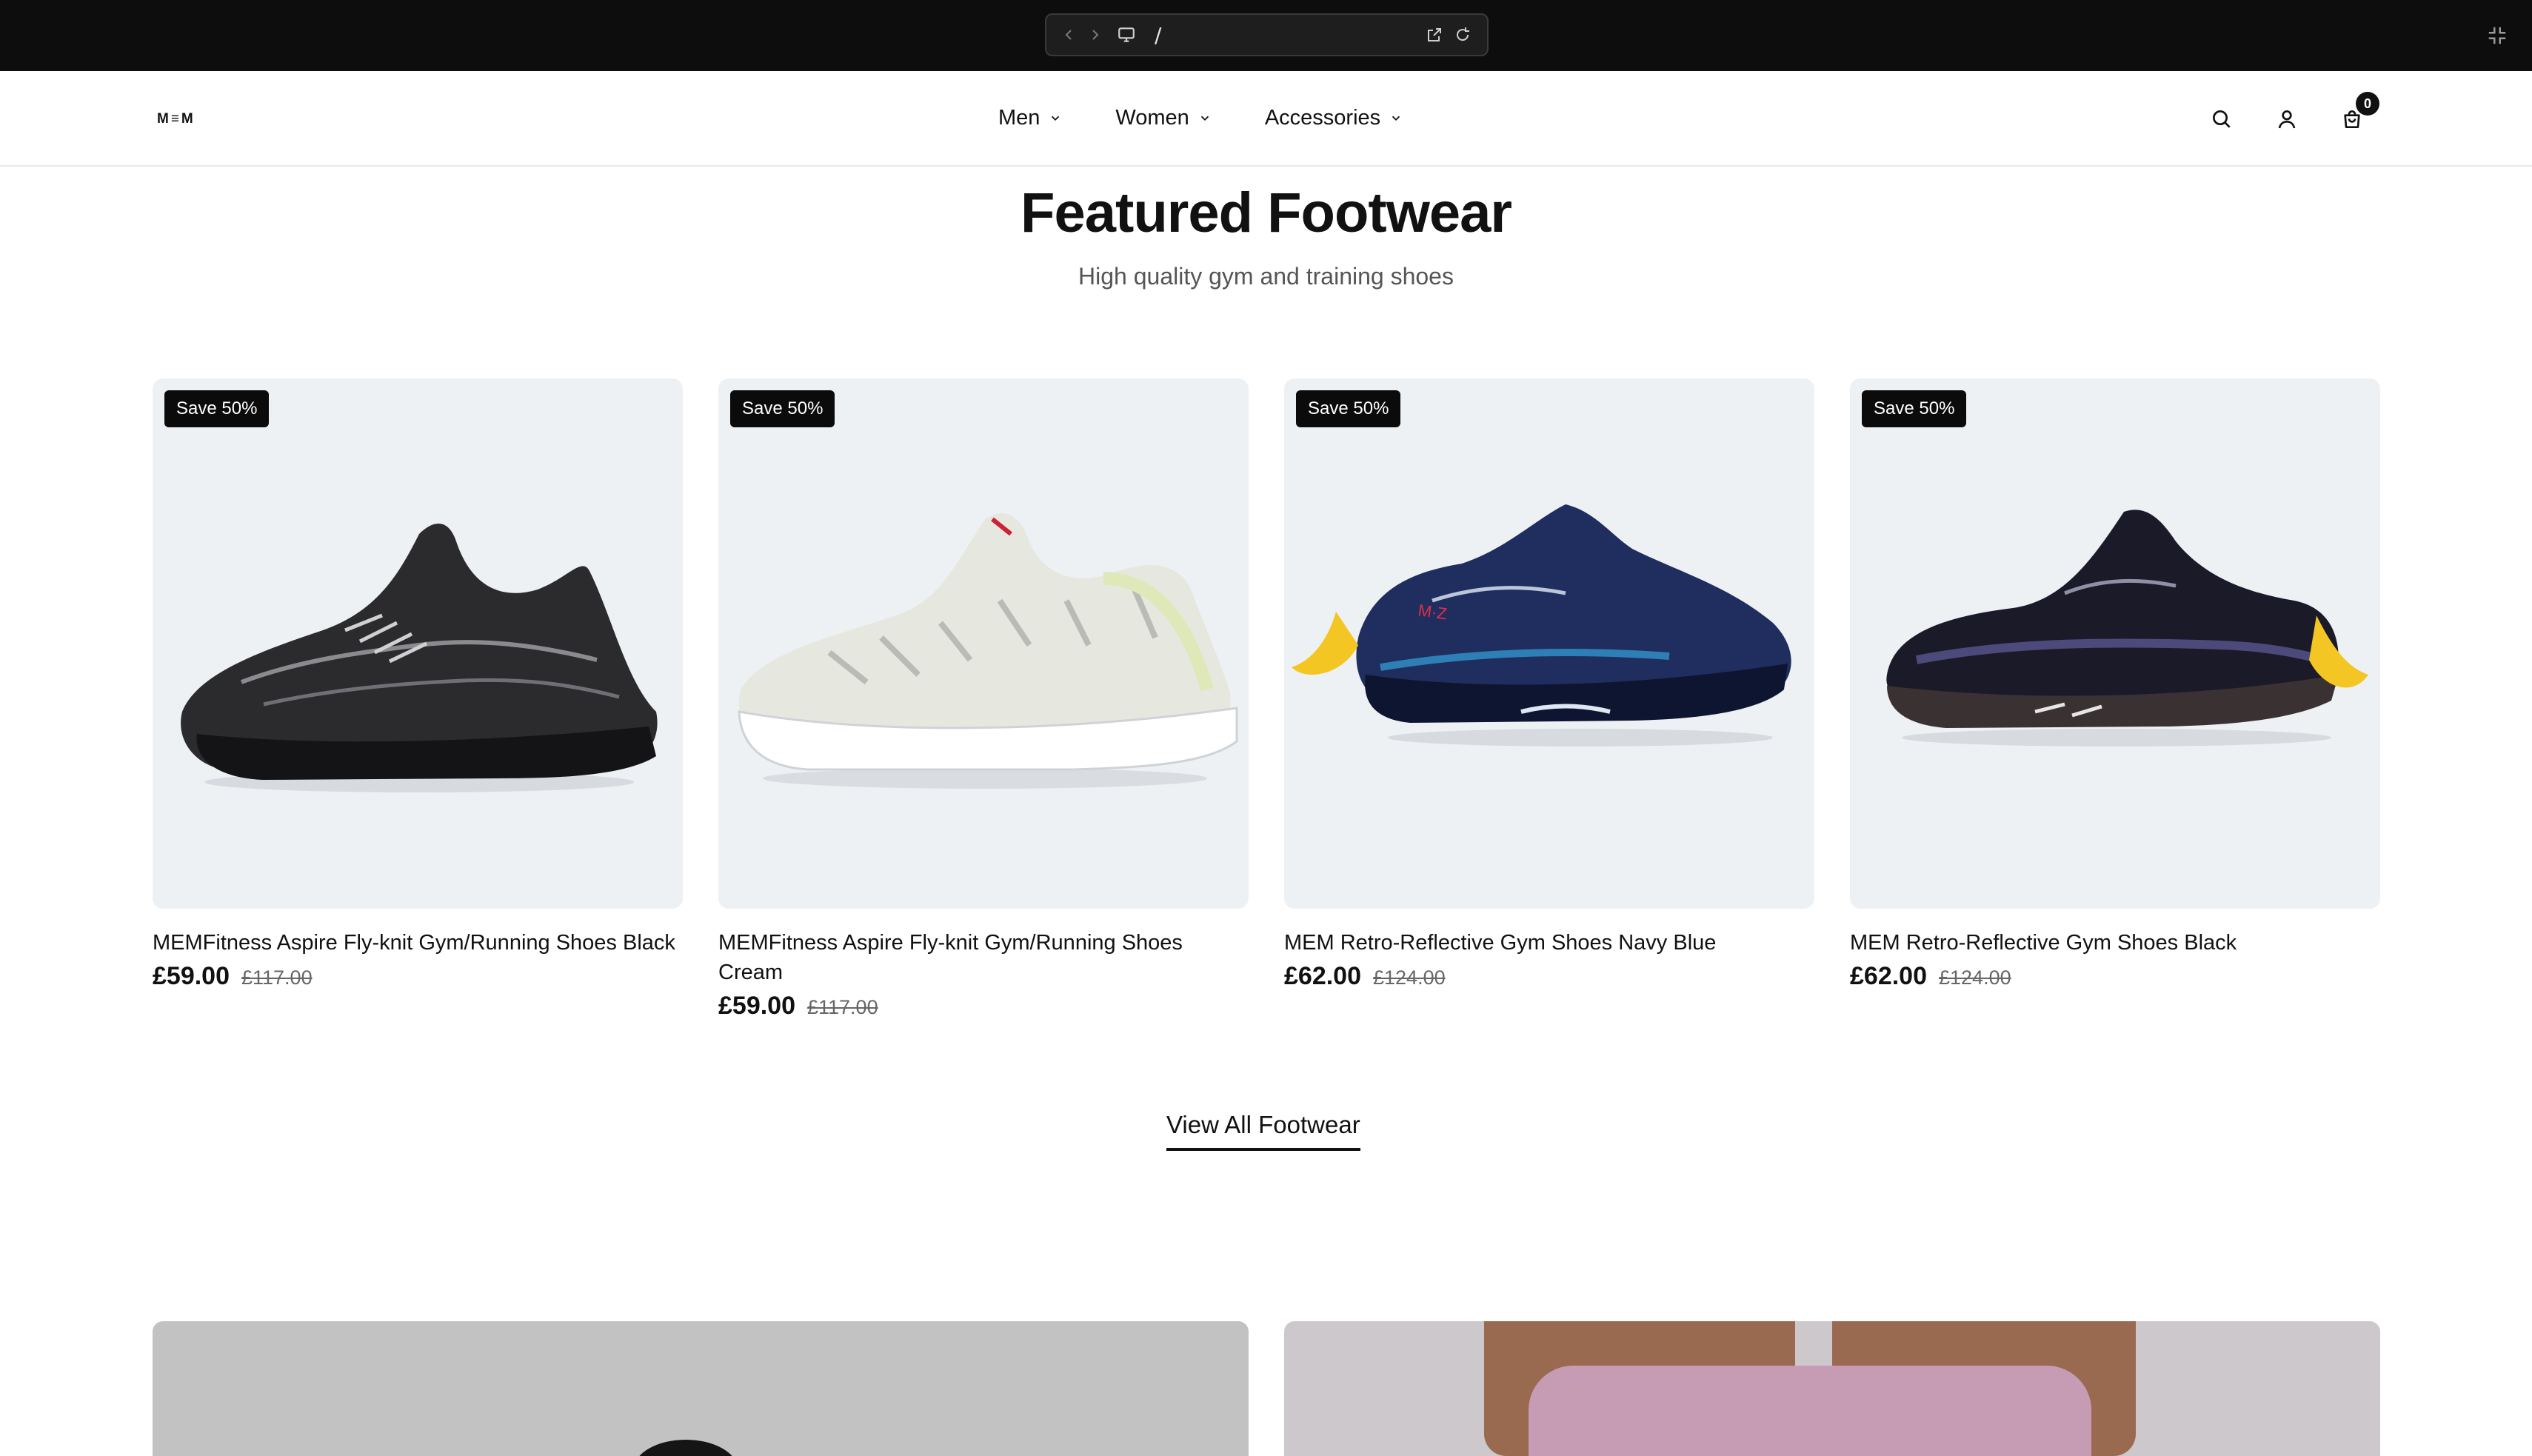  What do you see at coordinates (1323, 117) in the screenshot?
I see `nav-item-label: Accessories` at bounding box center [1323, 117].